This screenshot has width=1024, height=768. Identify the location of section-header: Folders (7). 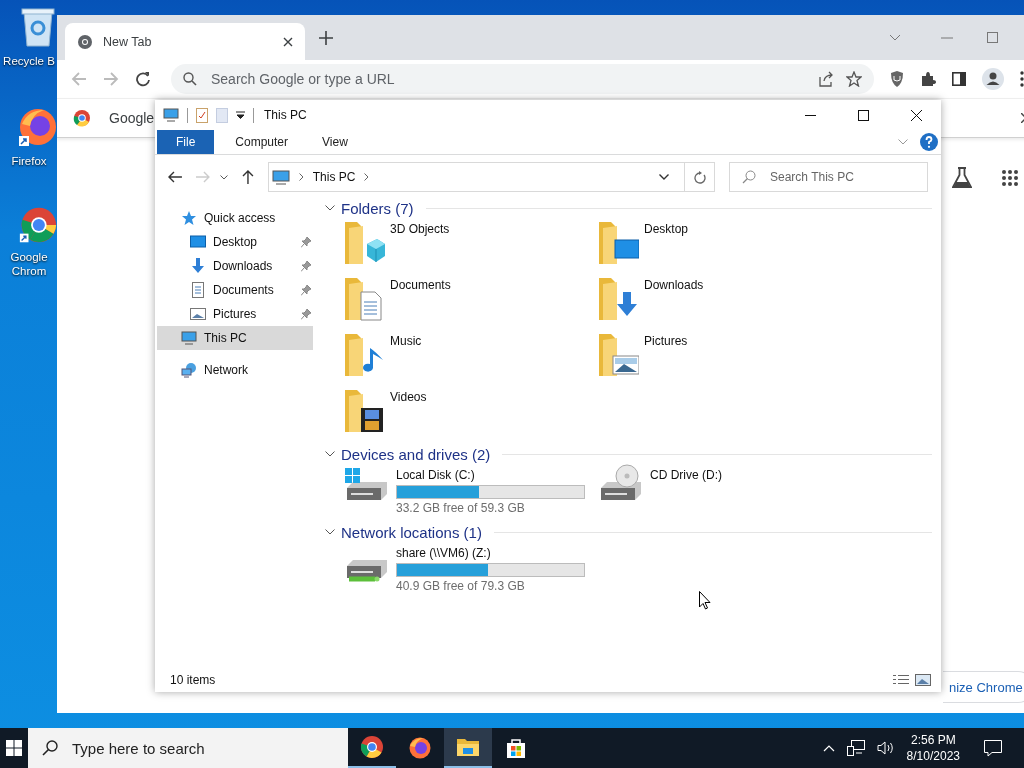
(377, 208).